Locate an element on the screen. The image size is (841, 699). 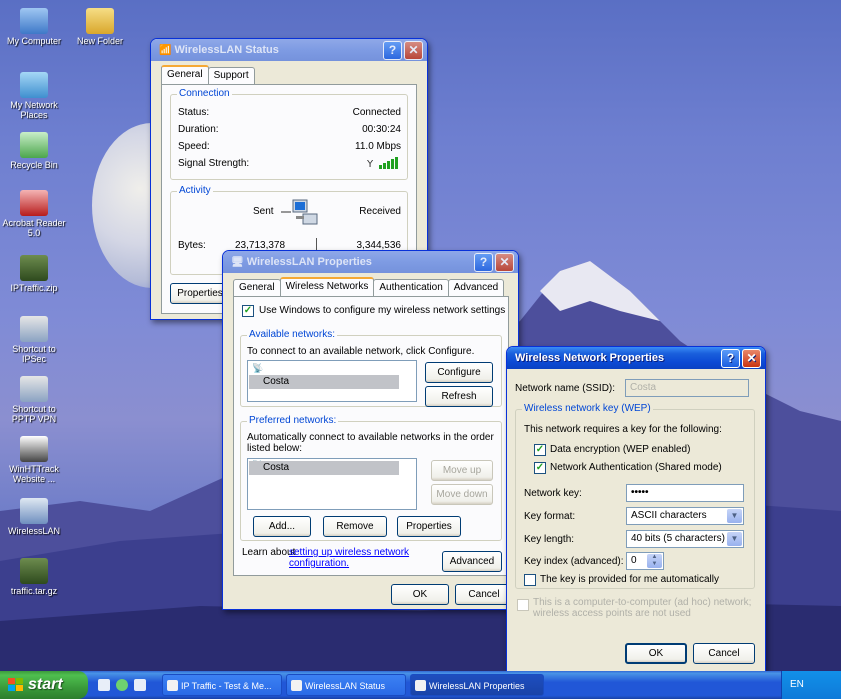
taskbar-item-wirelesslan-properties: WirelessLAN Properties is located at coordinates (477, 685).